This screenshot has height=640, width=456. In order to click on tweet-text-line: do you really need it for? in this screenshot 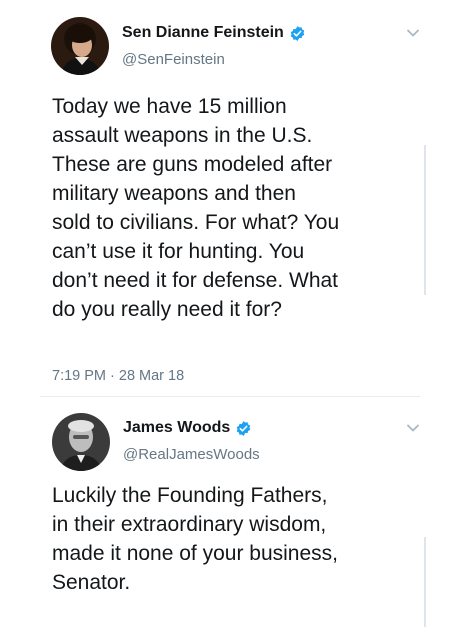, I will do `click(167, 309)`.